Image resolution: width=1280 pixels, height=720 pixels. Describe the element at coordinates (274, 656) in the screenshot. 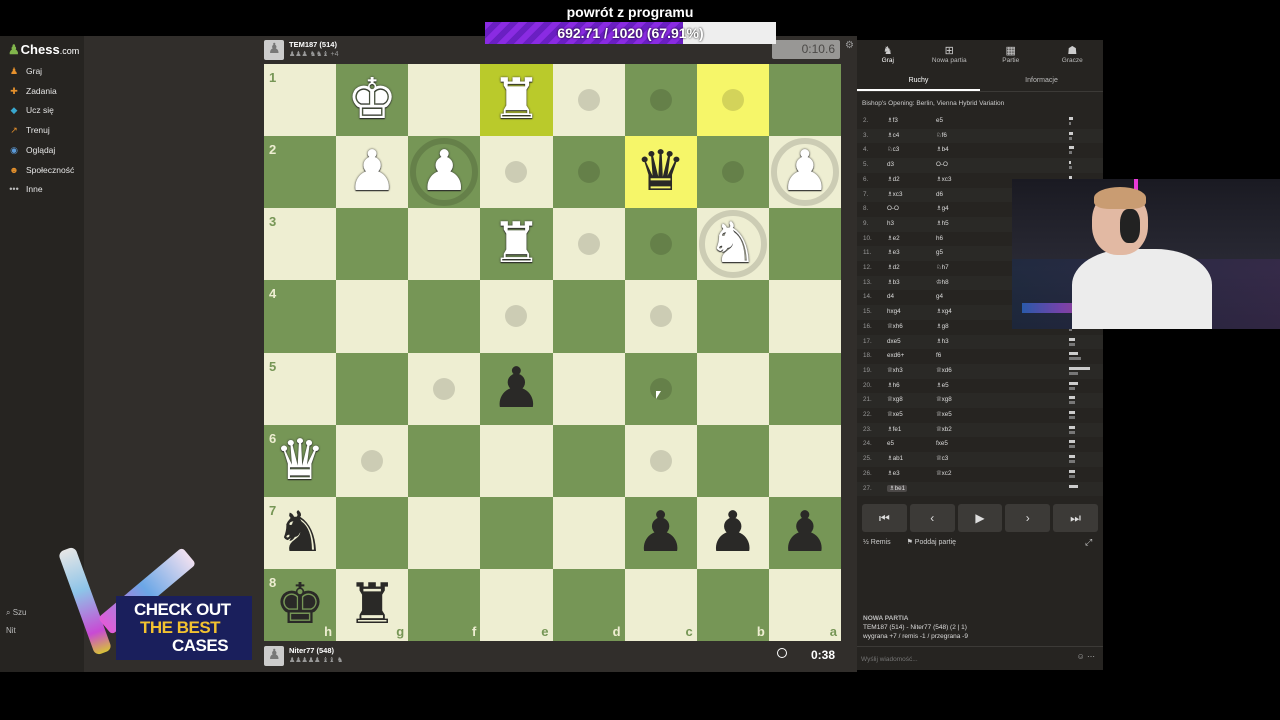

I see `avatar` at that location.